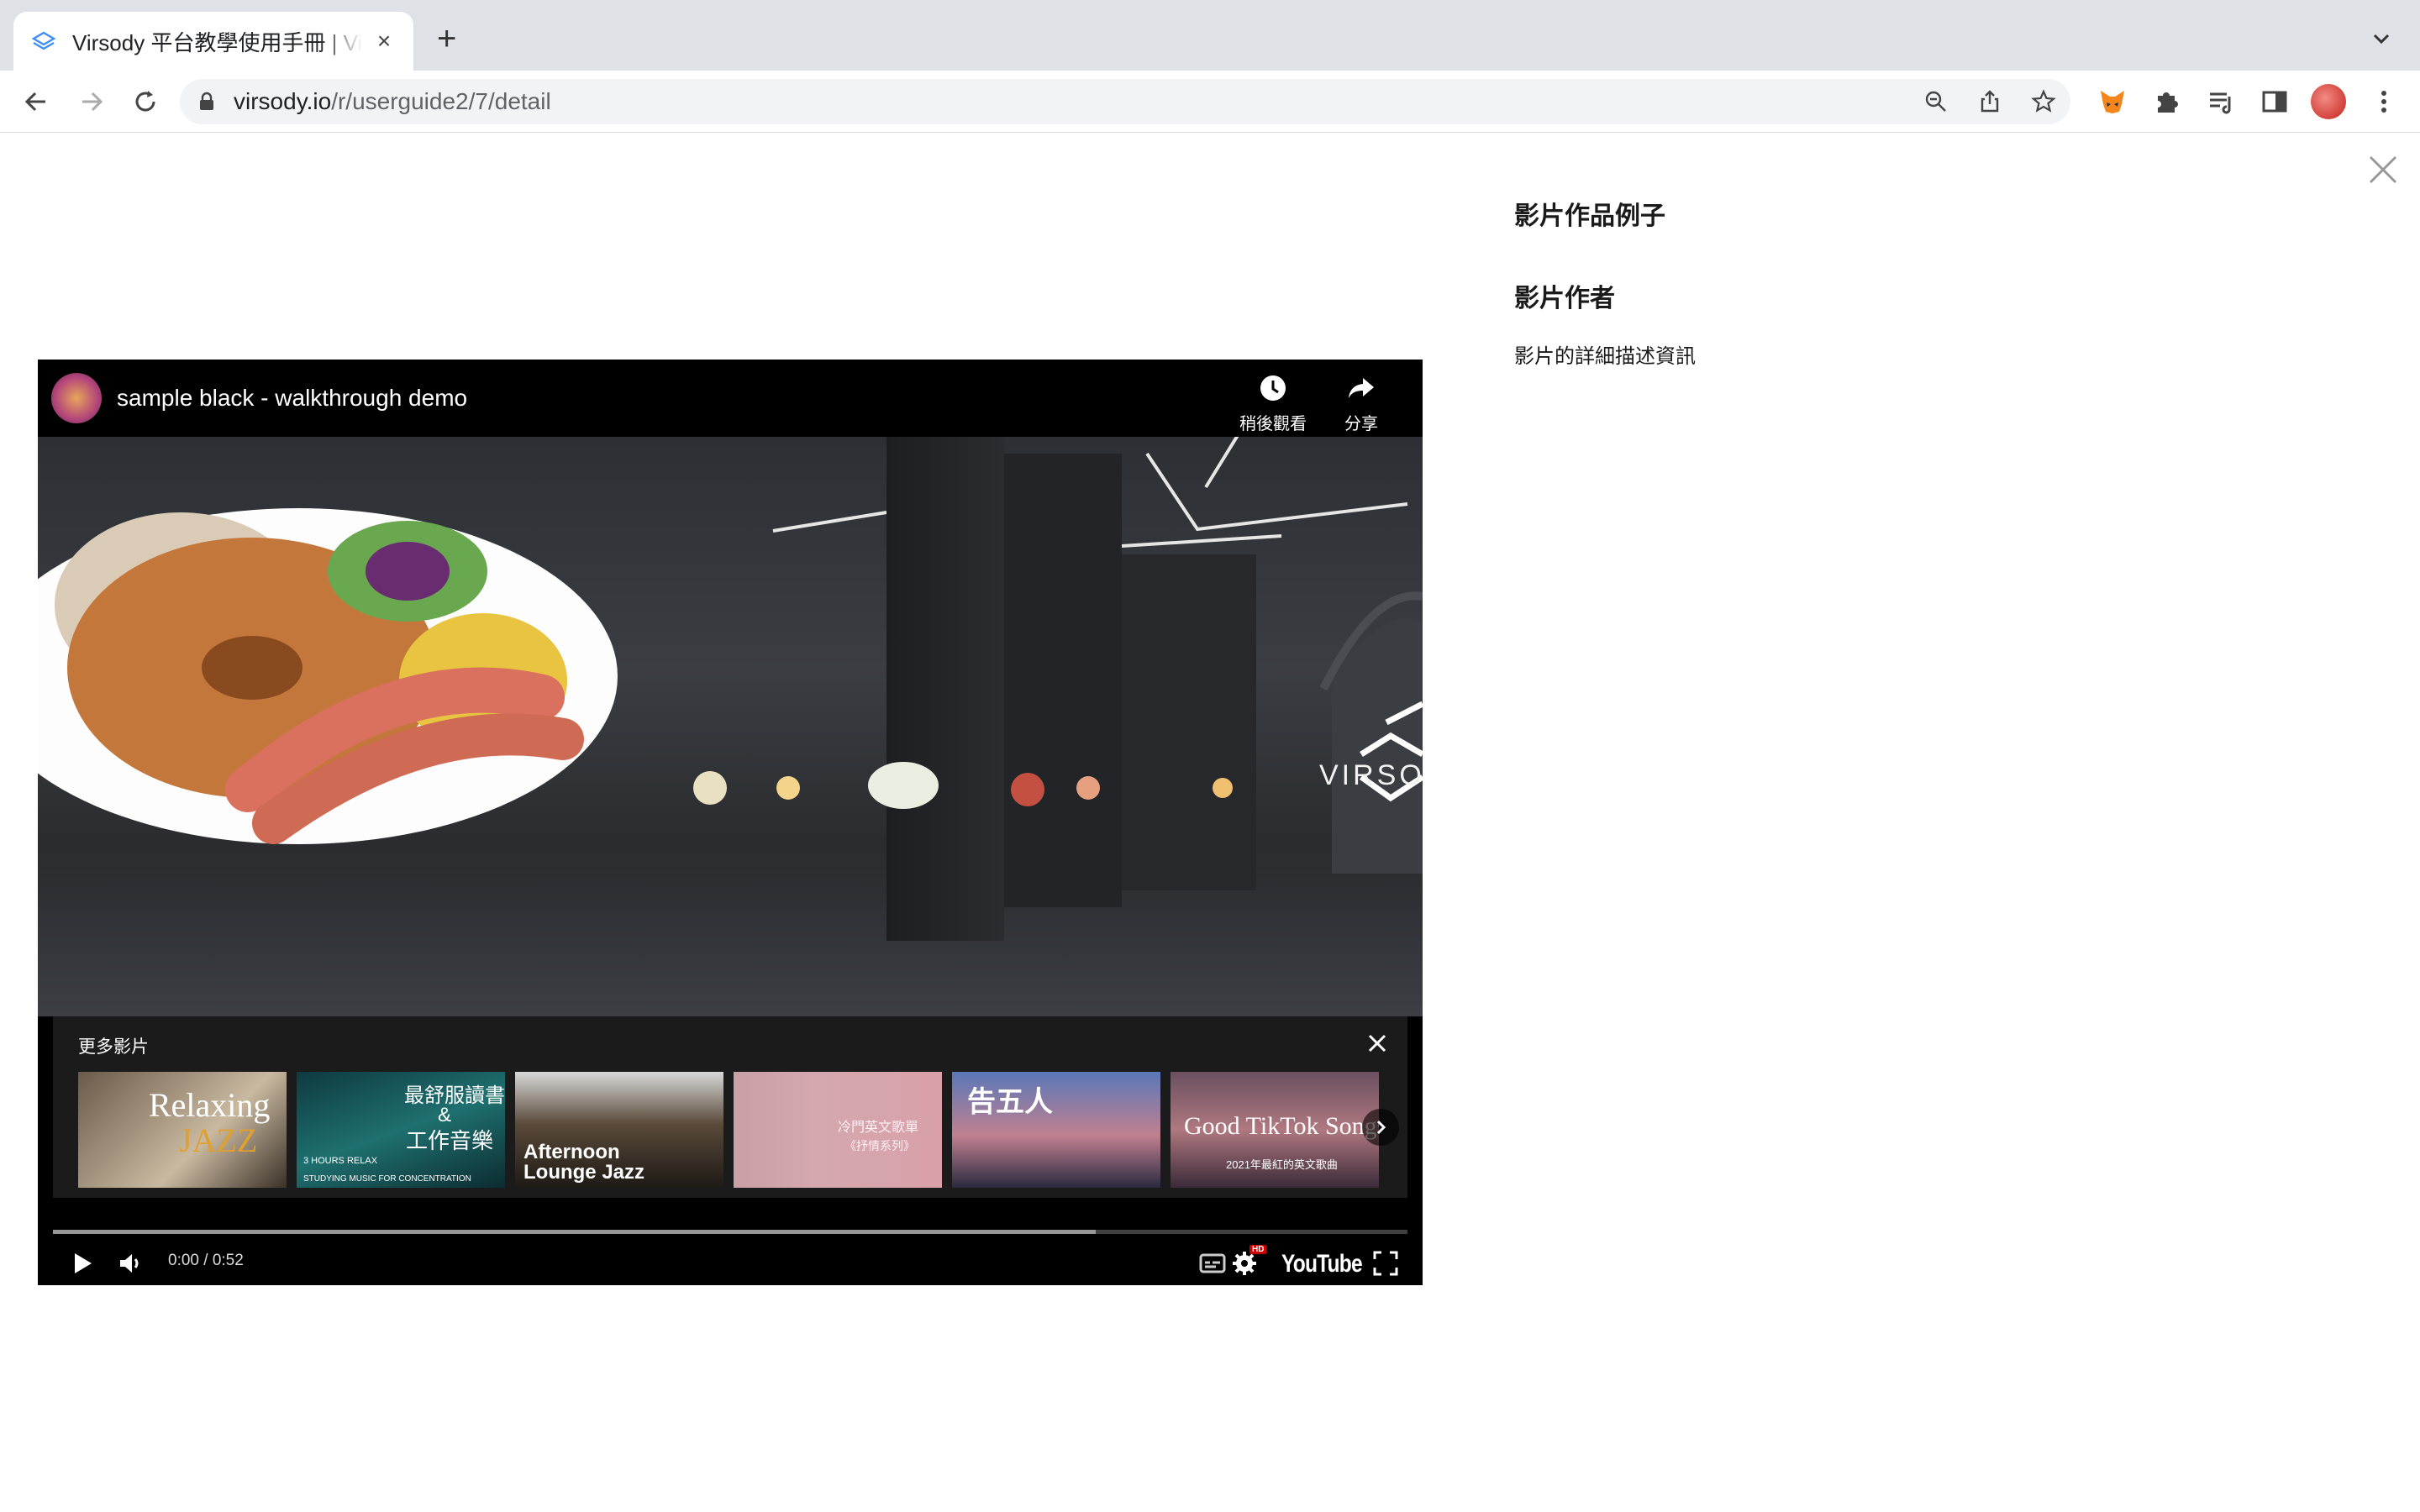 This screenshot has width=2420, height=1512. Describe the element at coordinates (1056, 1130) in the screenshot. I see `video-thumbnail: 告五人` at that location.